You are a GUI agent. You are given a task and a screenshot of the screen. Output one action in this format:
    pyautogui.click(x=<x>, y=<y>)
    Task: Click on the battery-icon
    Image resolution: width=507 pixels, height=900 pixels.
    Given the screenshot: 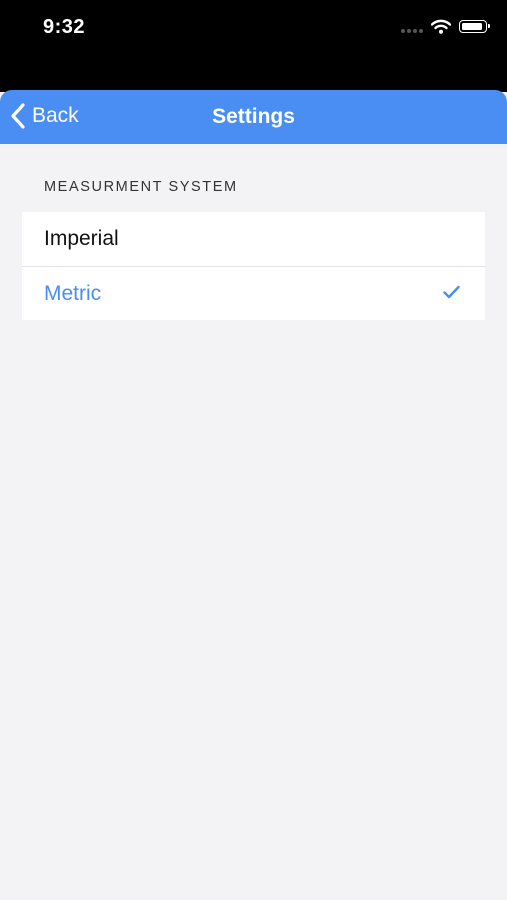 What is the action you would take?
    pyautogui.click(x=474, y=26)
    